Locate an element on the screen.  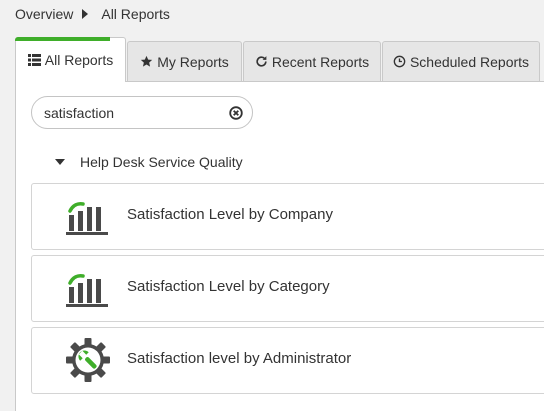
star-icon is located at coordinates (146, 61).